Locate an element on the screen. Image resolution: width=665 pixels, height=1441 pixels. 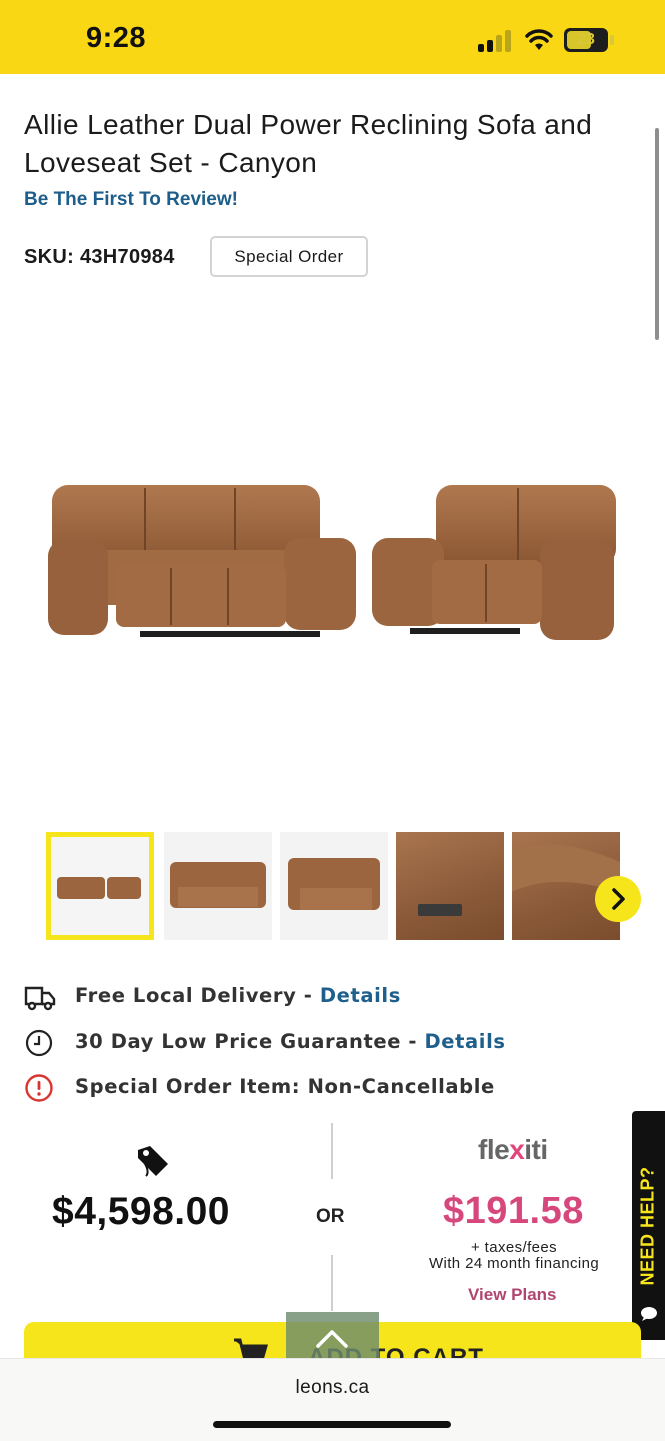
thumbnail-loveseat is located at coordinates (334, 886).